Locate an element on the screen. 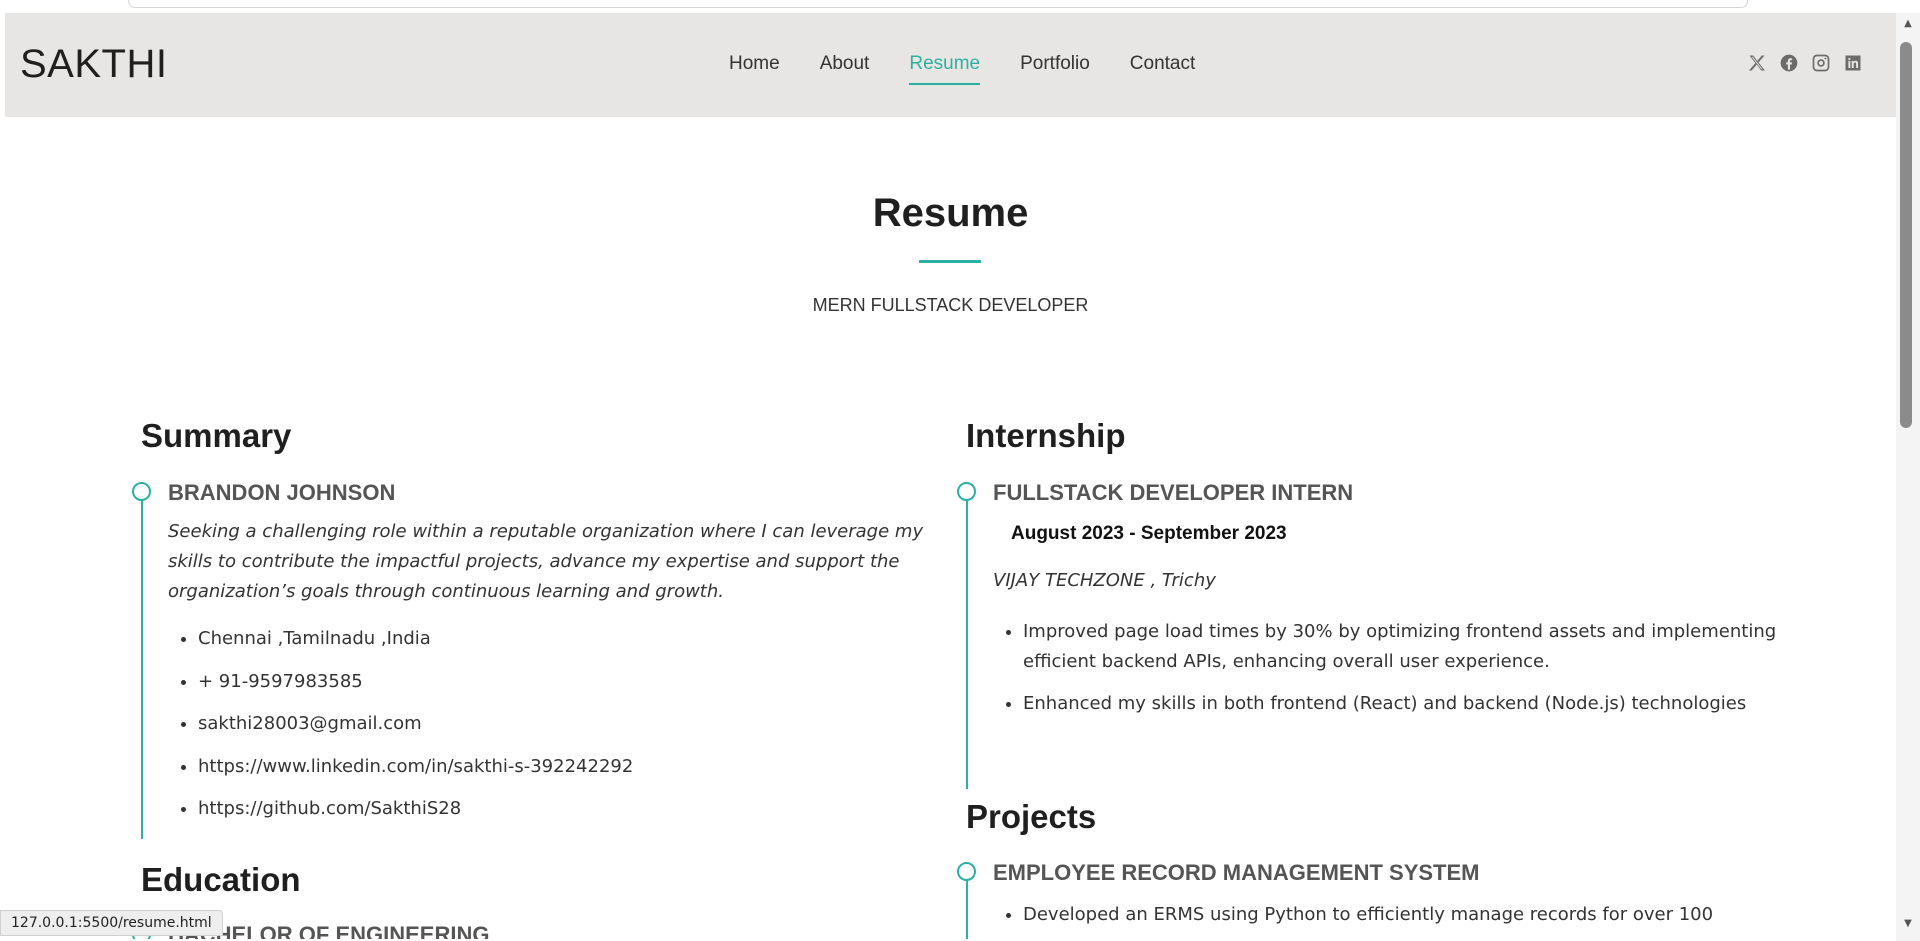  projects-timeline-dot is located at coordinates (966, 871).